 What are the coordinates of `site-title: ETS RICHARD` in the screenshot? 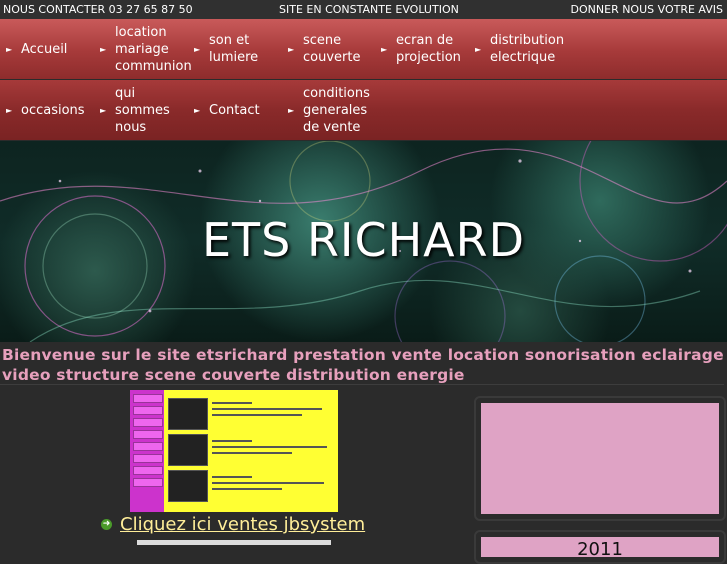 It's located at (363, 240).